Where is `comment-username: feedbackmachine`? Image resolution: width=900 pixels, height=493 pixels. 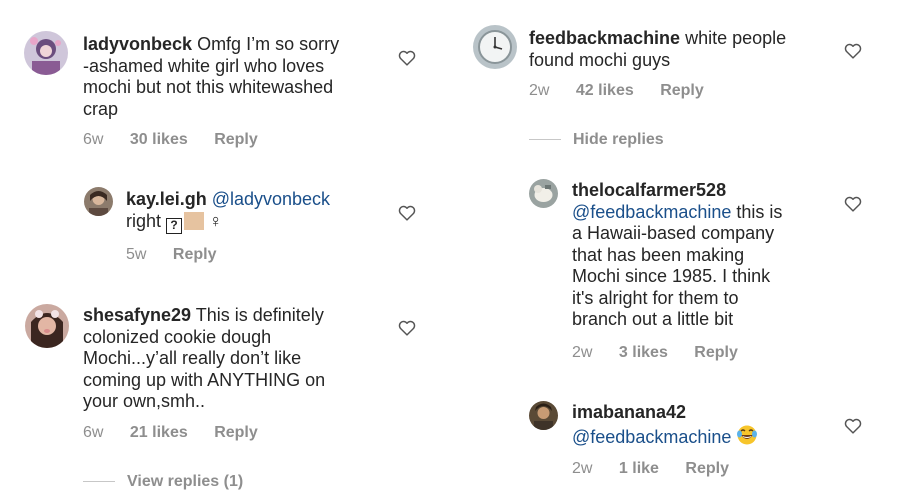 comment-username: feedbackmachine is located at coordinates (604, 38).